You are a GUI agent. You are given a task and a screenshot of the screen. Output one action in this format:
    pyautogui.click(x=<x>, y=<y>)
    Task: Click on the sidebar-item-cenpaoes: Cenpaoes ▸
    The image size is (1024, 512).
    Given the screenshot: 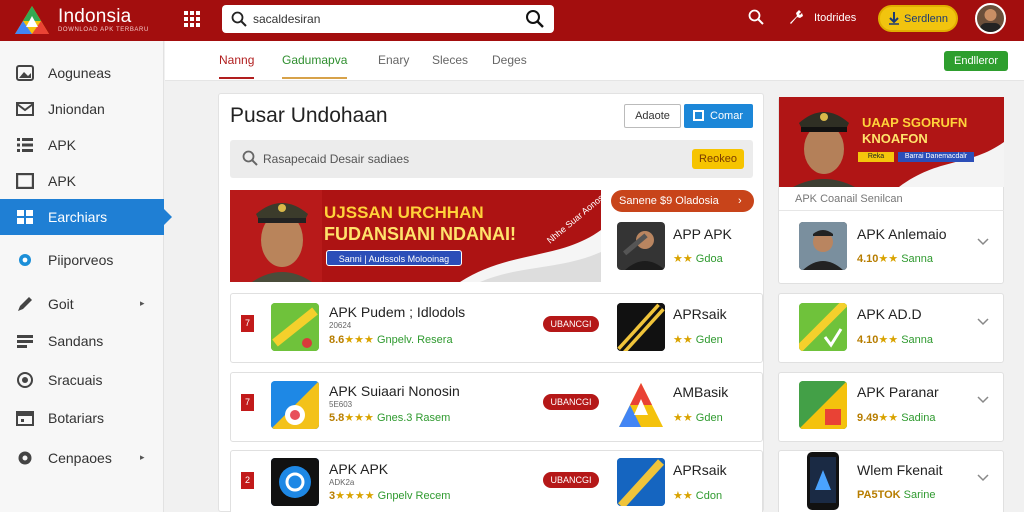 What is the action you would take?
    pyautogui.click(x=82, y=458)
    